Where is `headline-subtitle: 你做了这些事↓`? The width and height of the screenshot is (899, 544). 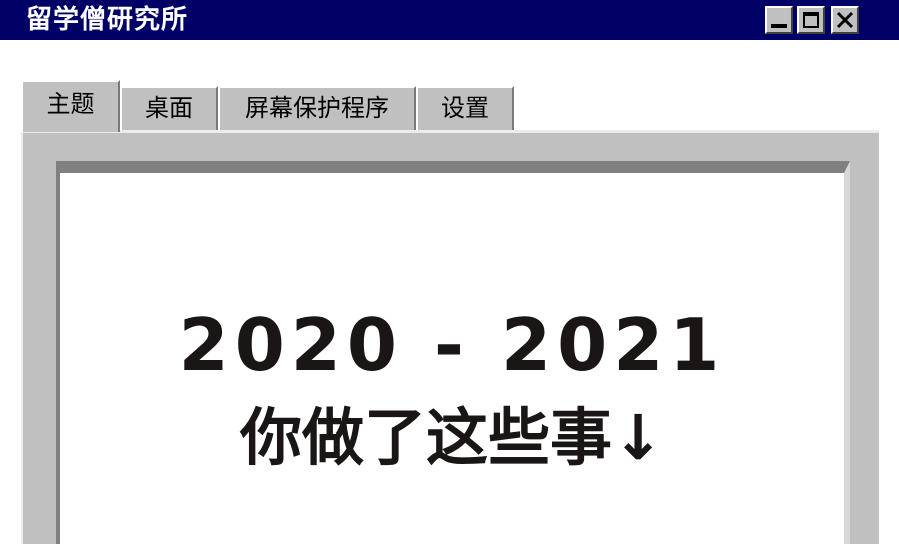
headline-subtitle: 你做了这些事↓ is located at coordinates (452, 437).